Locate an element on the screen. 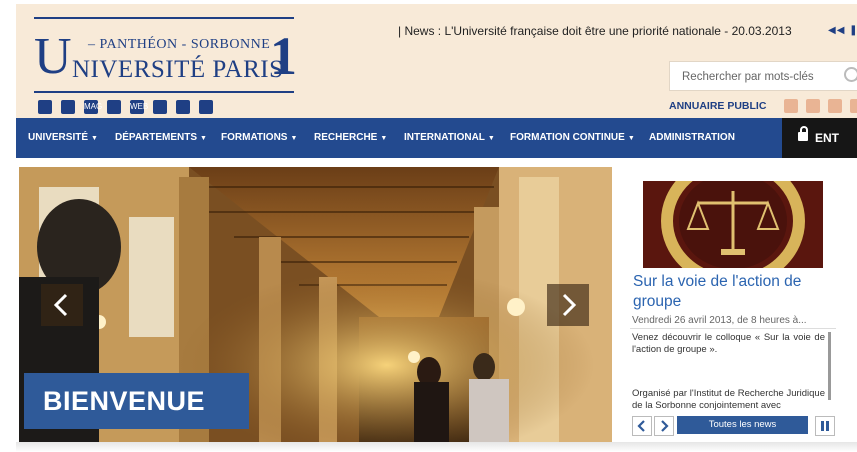 This screenshot has height=452, width=857. news-thumbnail is located at coordinates (733, 224).